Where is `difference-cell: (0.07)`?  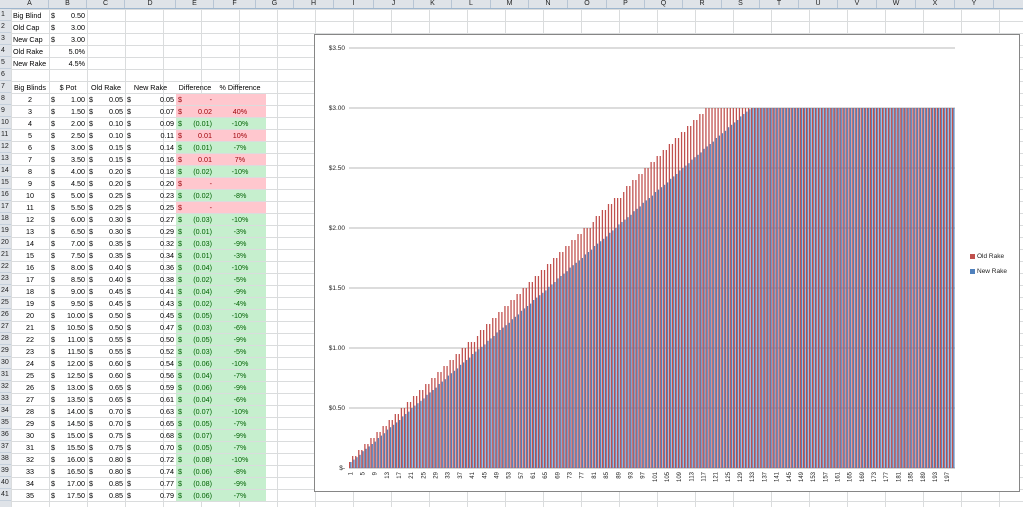 difference-cell: (0.07) is located at coordinates (200, 435).